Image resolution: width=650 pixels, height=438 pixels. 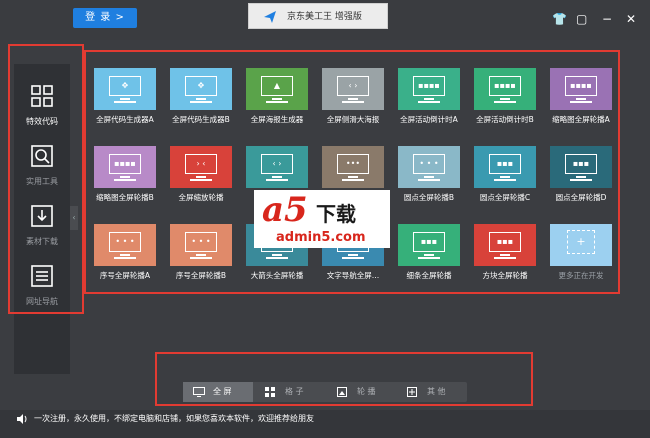 I want to click on monitor-icon, so click(x=199, y=392).